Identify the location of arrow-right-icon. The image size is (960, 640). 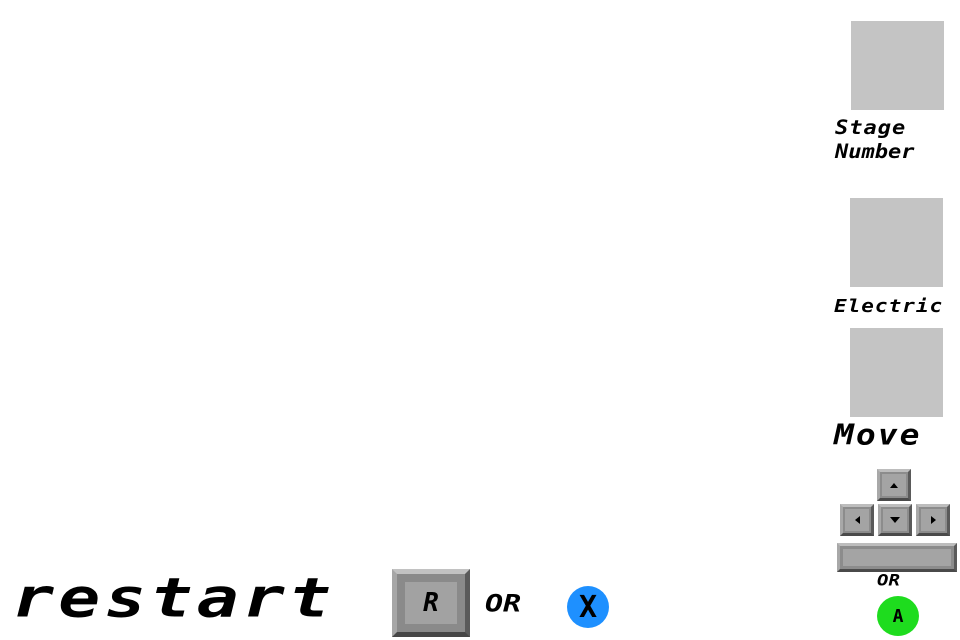
(933, 520).